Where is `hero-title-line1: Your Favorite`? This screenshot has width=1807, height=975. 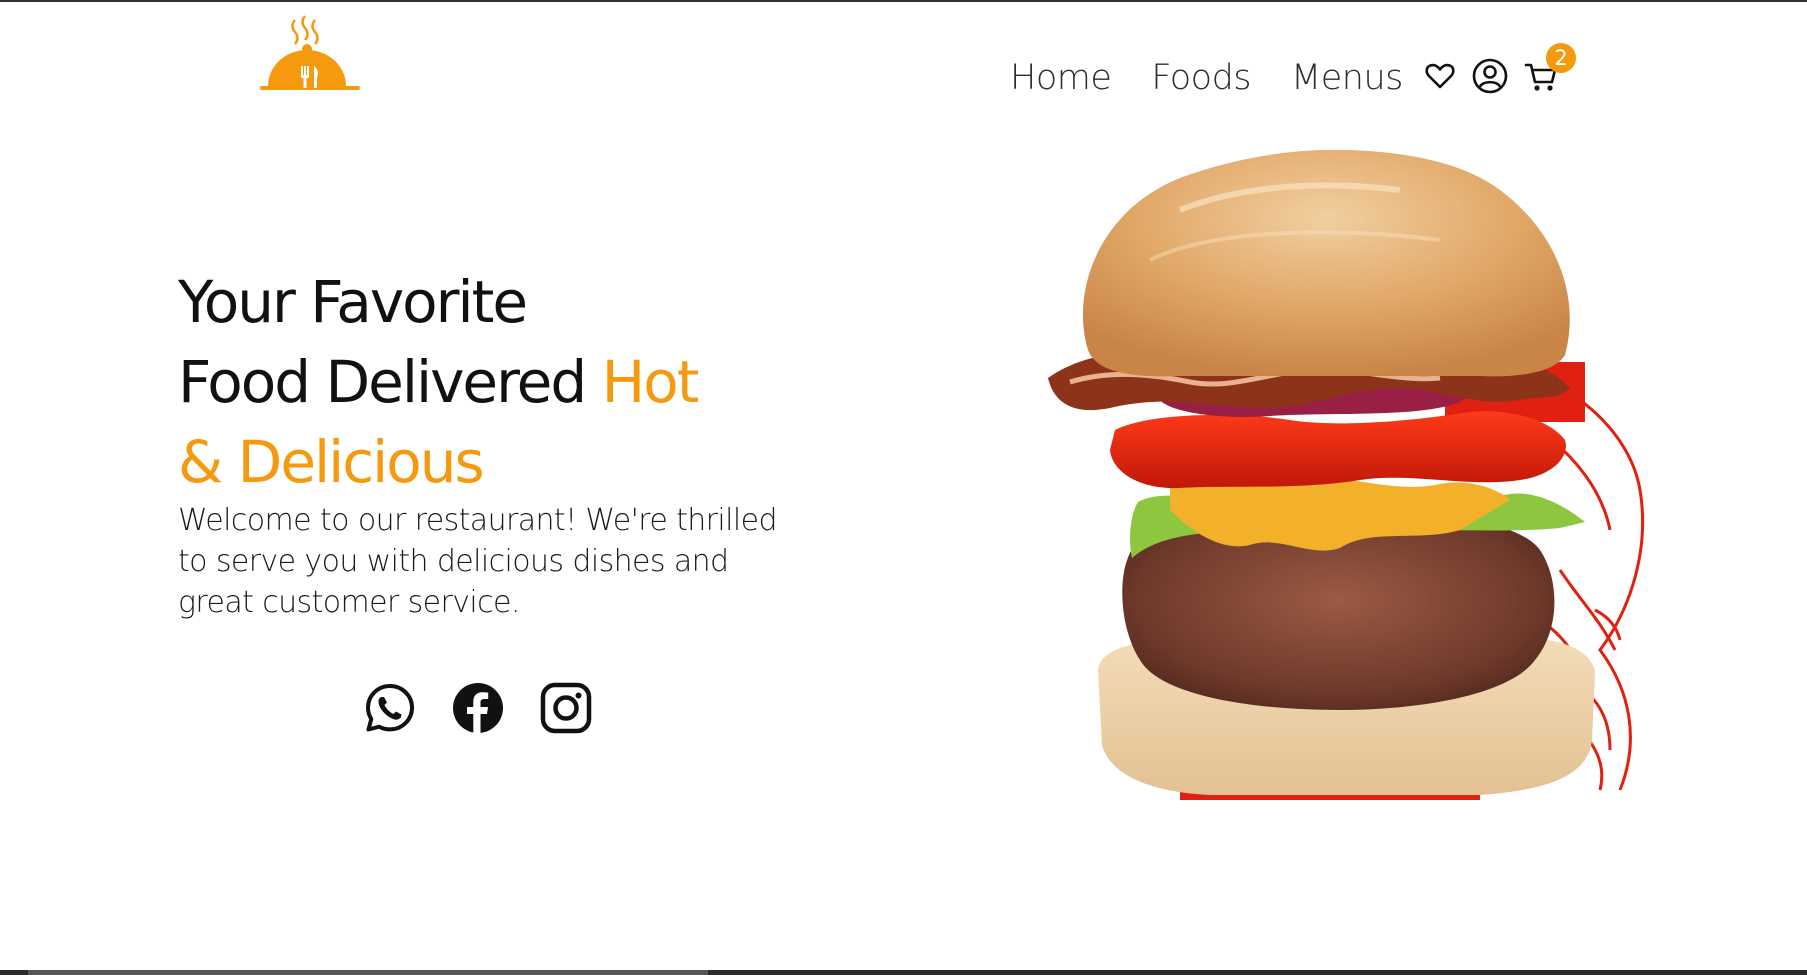
hero-title-line1: Your Favorite is located at coordinates (353, 302).